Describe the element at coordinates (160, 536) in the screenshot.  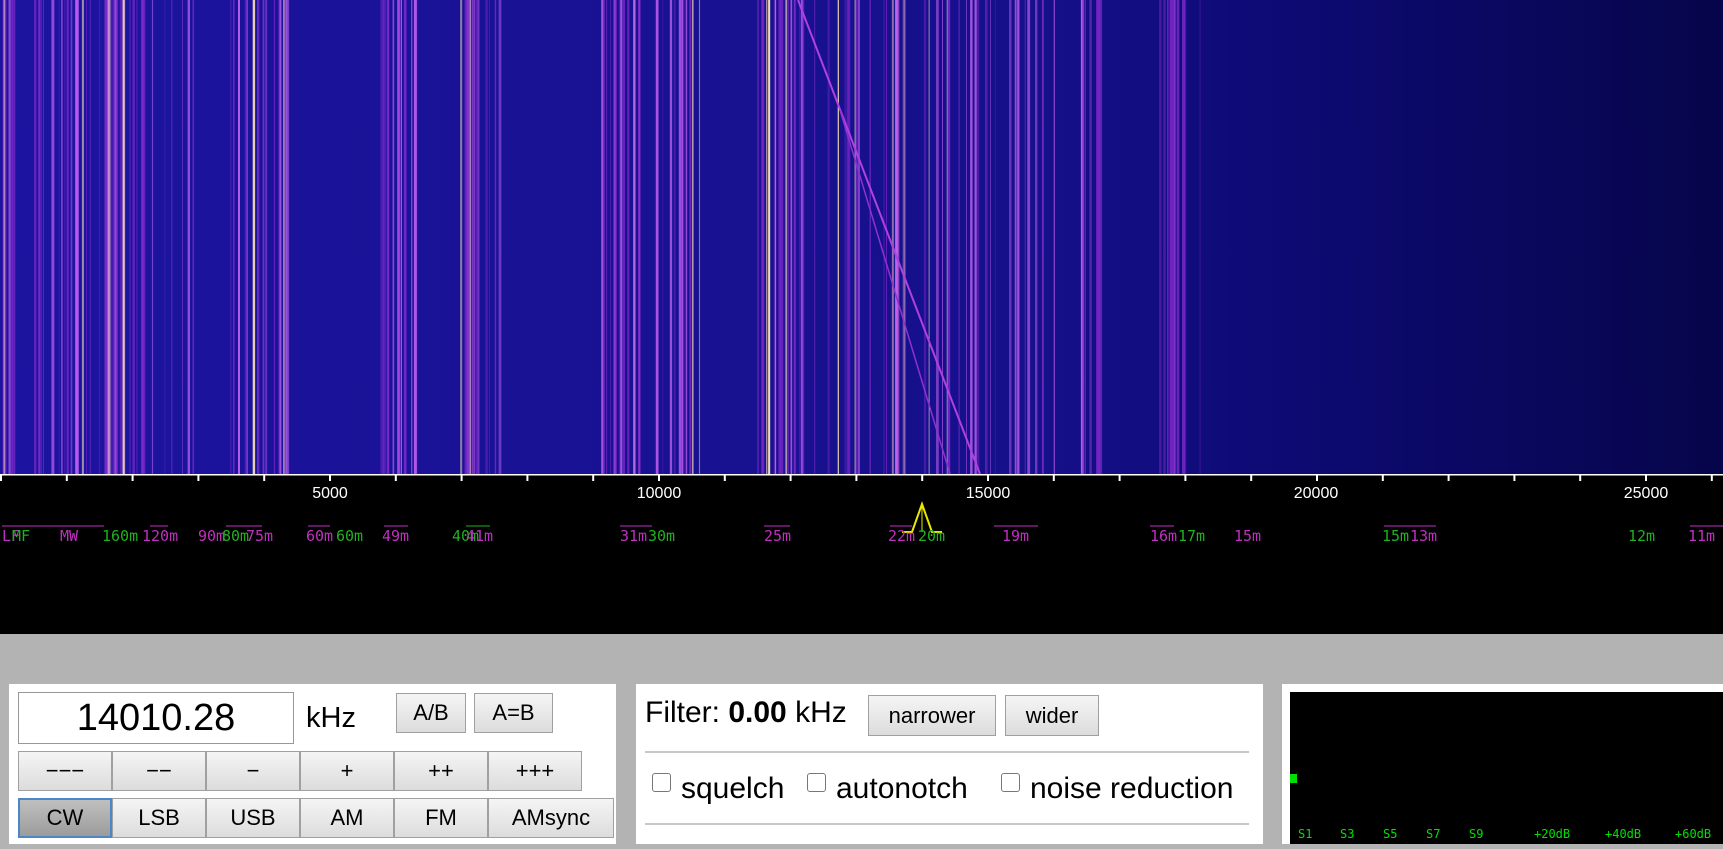
I see `band-label-120m: 120m` at that location.